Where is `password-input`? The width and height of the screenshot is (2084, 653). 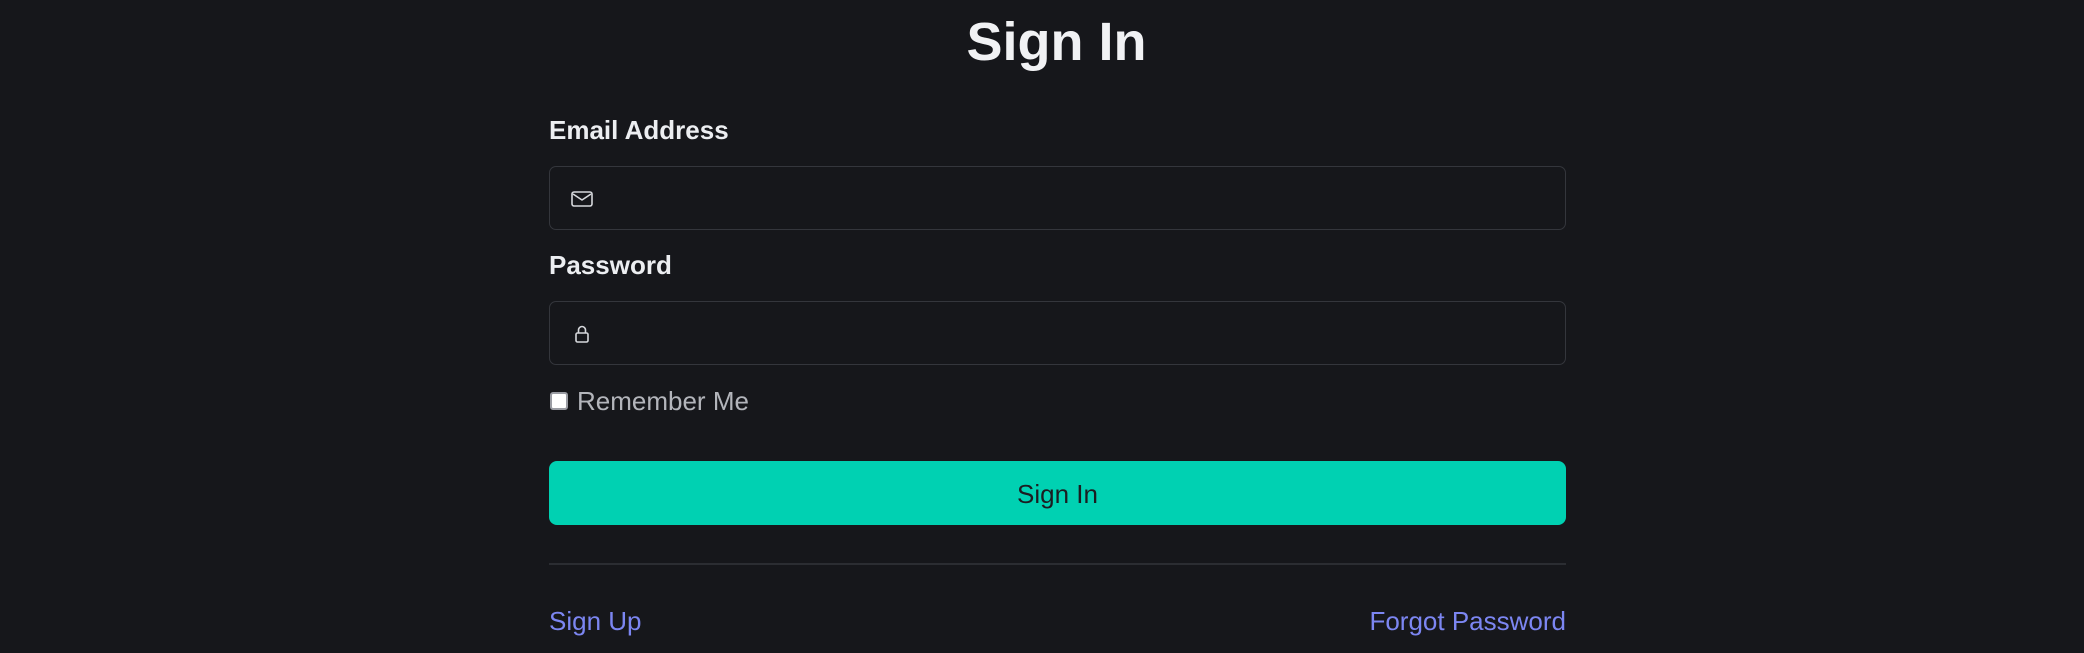 password-input is located at coordinates (1082, 334).